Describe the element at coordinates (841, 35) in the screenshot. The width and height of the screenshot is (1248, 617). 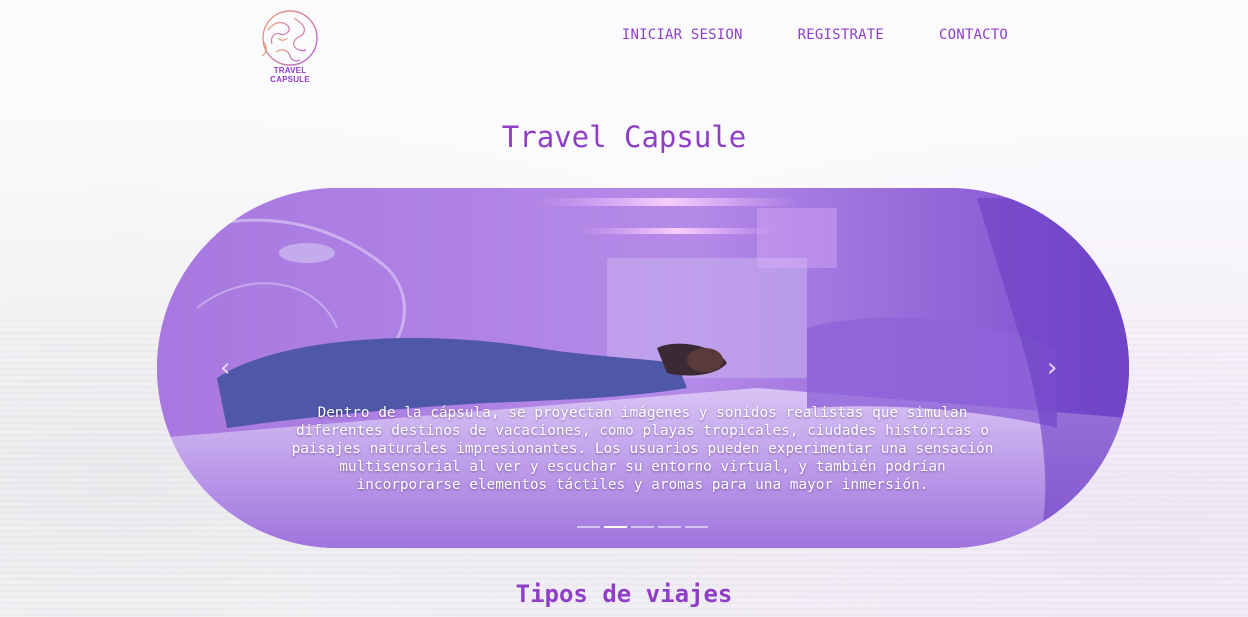
I see `nav-registrate: REGISTRATE` at that location.